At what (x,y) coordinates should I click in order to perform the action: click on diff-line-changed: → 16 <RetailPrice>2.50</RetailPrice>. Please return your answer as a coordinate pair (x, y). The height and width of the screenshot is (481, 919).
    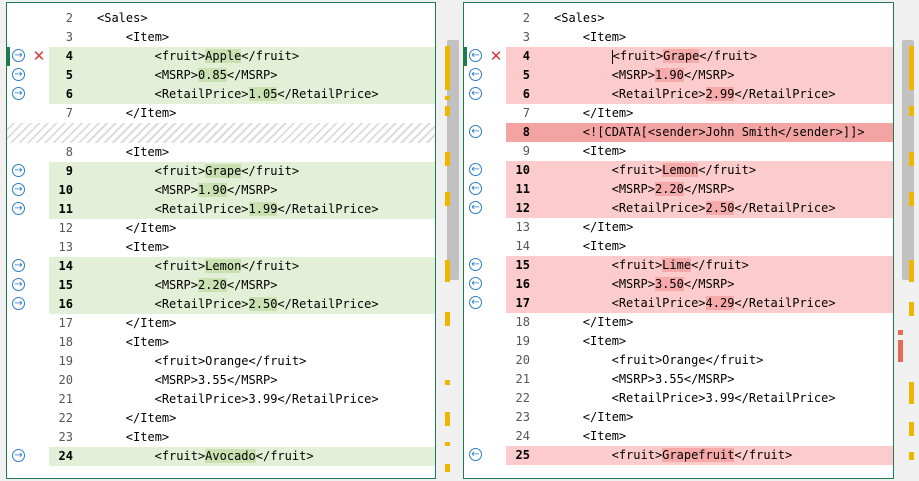
    Looking at the image, I should click on (221, 304).